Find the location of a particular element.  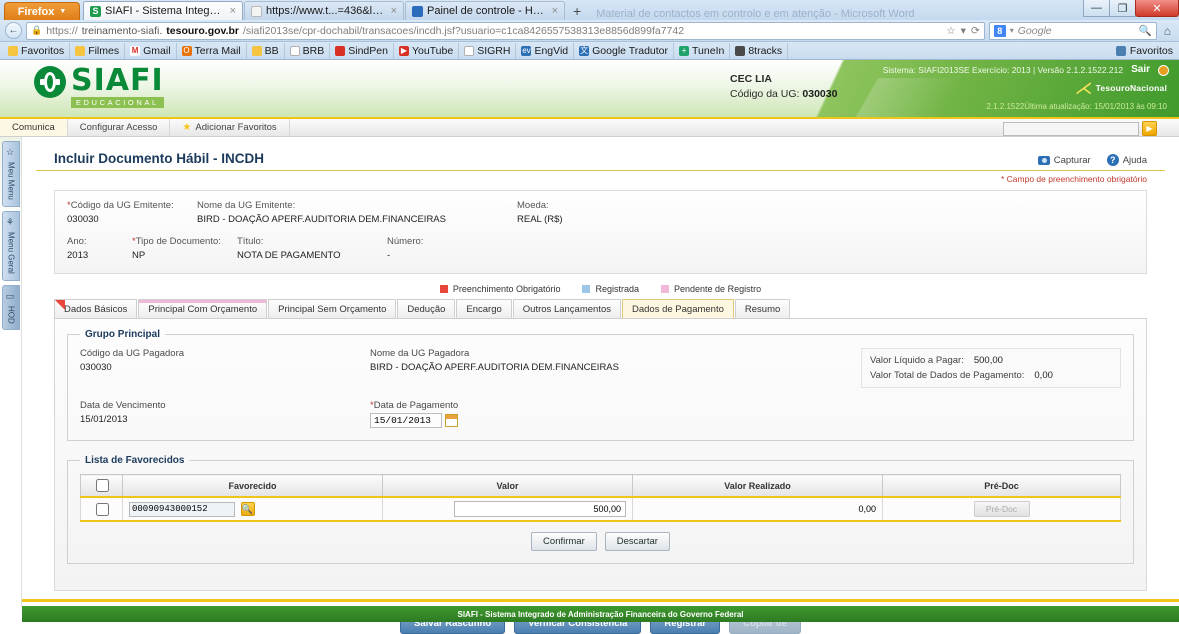

bookmark-sindpen: SindPen is located at coordinates (362, 50).